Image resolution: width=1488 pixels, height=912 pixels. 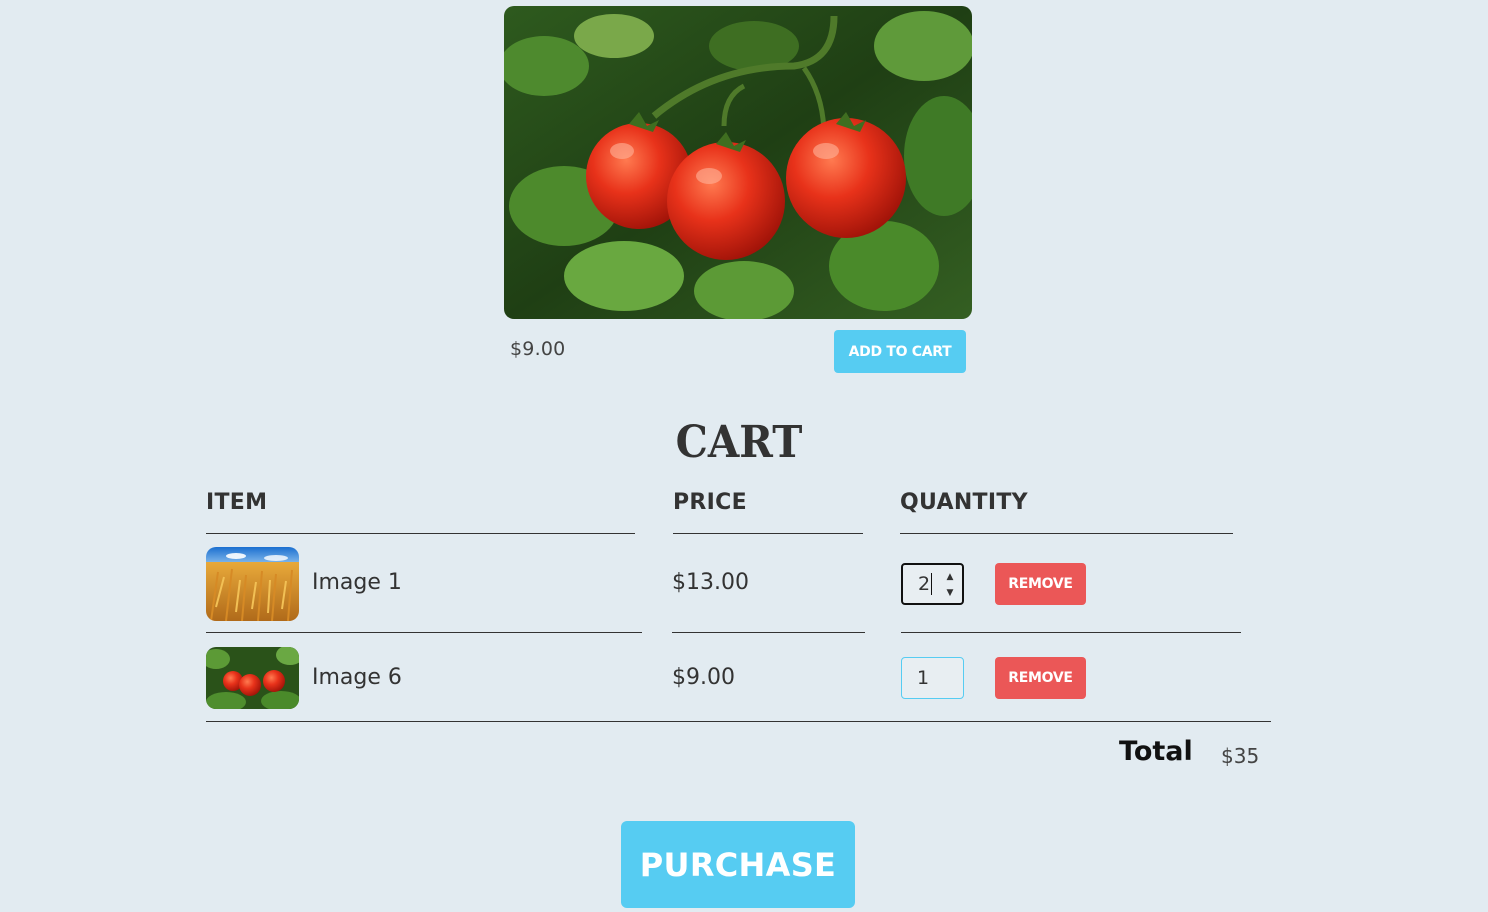 I want to click on quantity-value: 2, so click(x=924, y=584).